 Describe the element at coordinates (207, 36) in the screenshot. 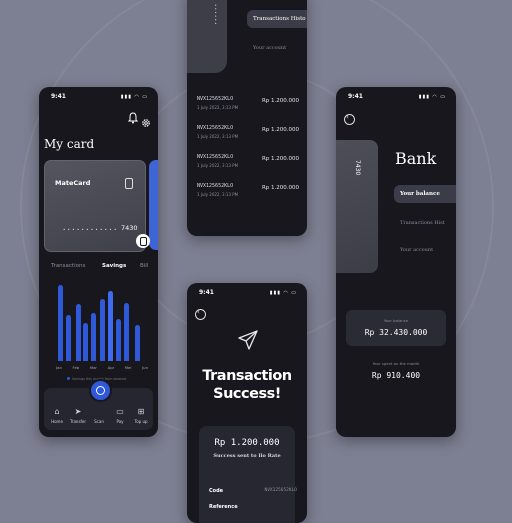

I see `card-side-panel: • • • • • •` at that location.